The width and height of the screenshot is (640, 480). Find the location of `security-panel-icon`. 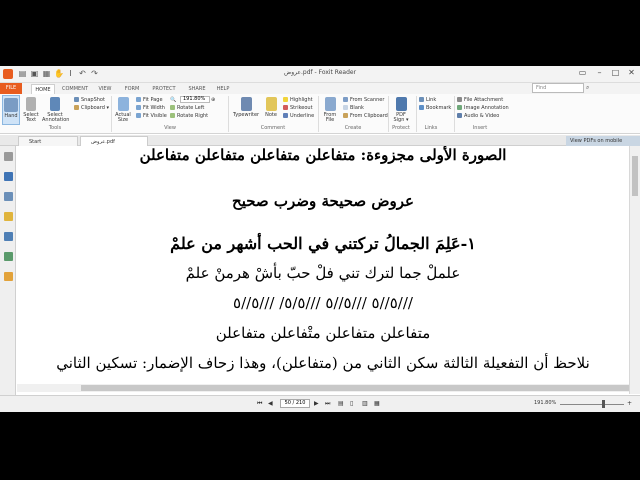

security-panel-icon is located at coordinates (8, 276).